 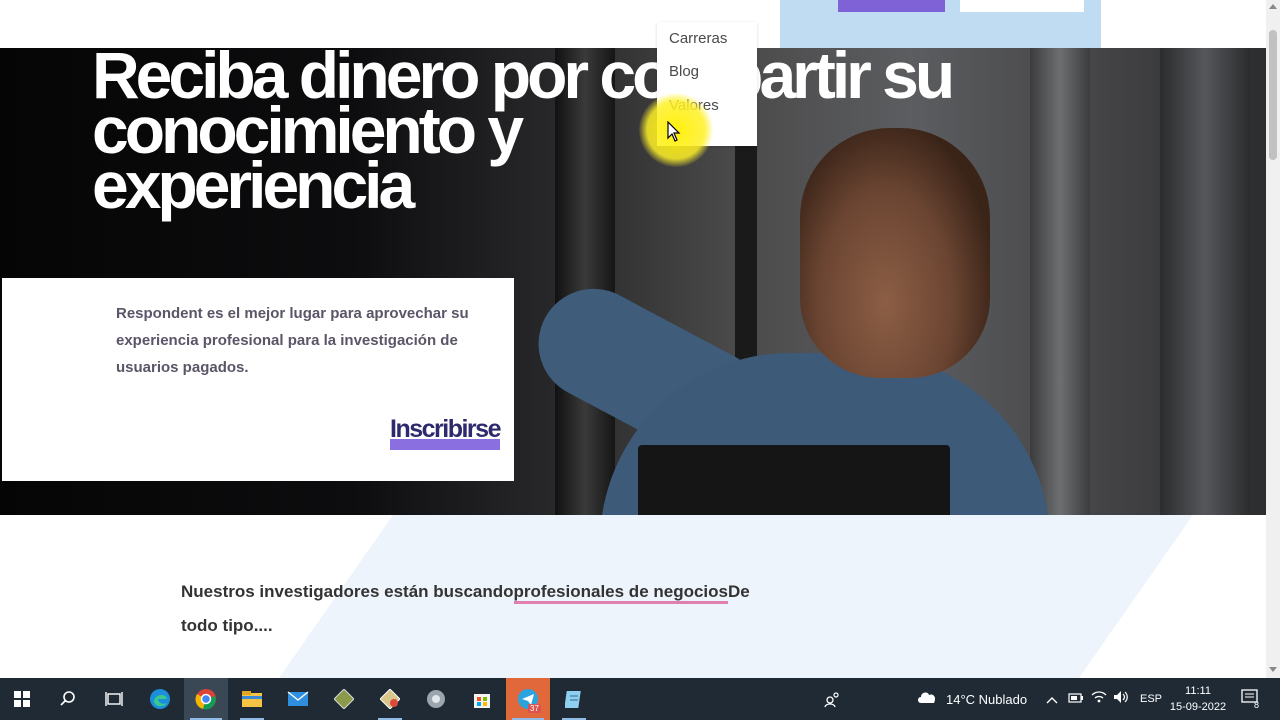 I want to click on business-professionals-link: profesionales de negocios, so click(x=620, y=593).